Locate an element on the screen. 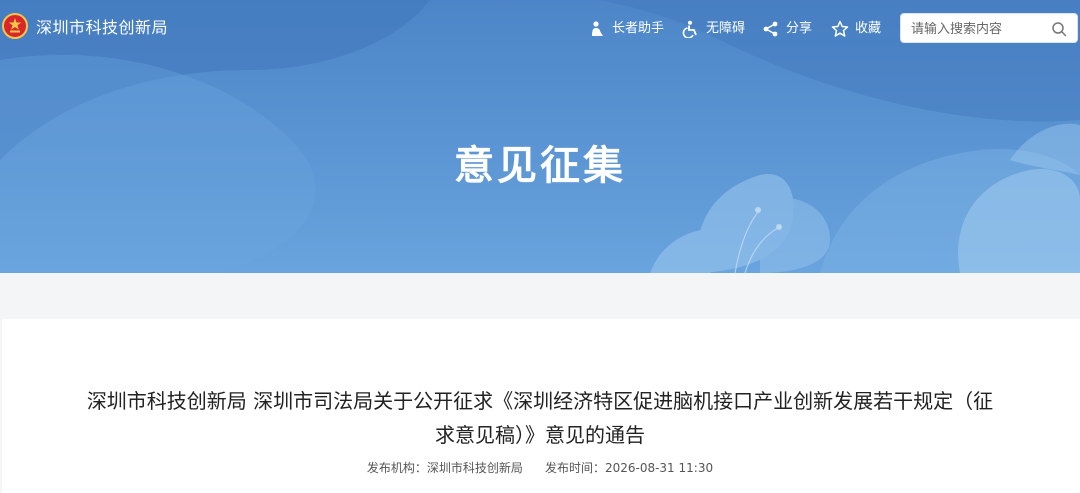 The height and width of the screenshot is (493, 1080). nav-accessibility-label: 无障碍 is located at coordinates (726, 28).